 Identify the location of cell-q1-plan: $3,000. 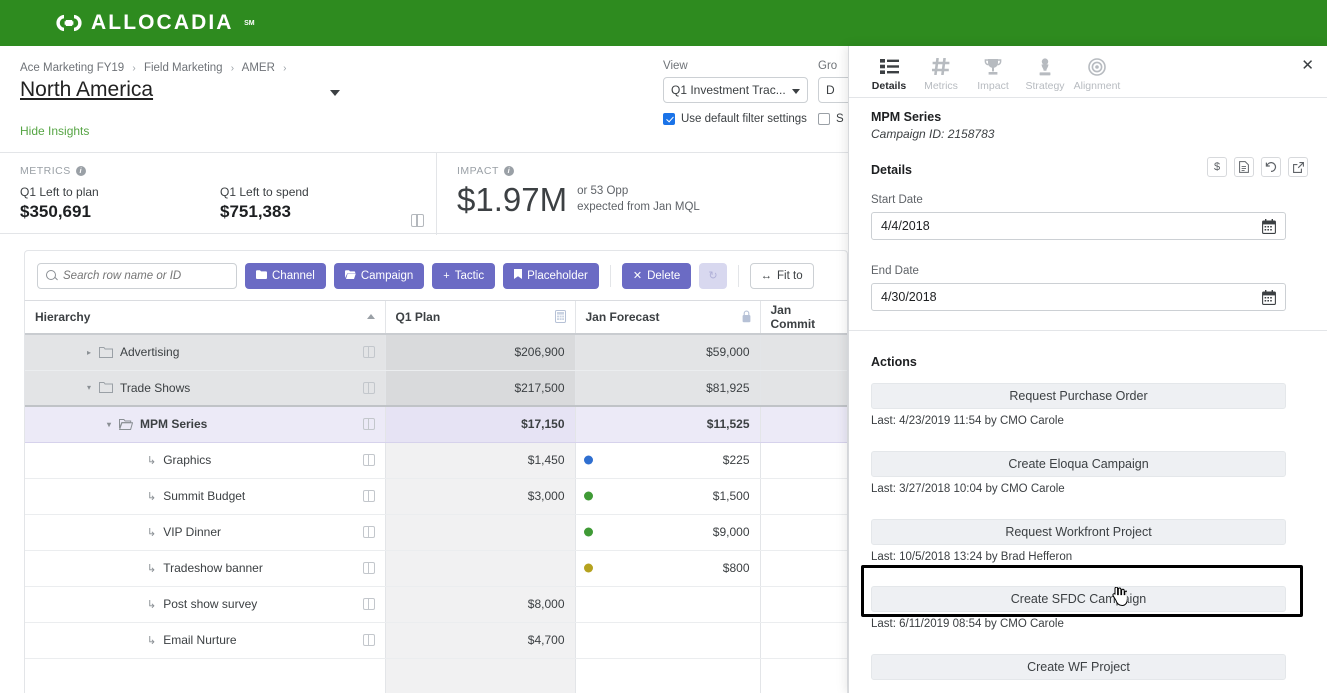
(480, 496).